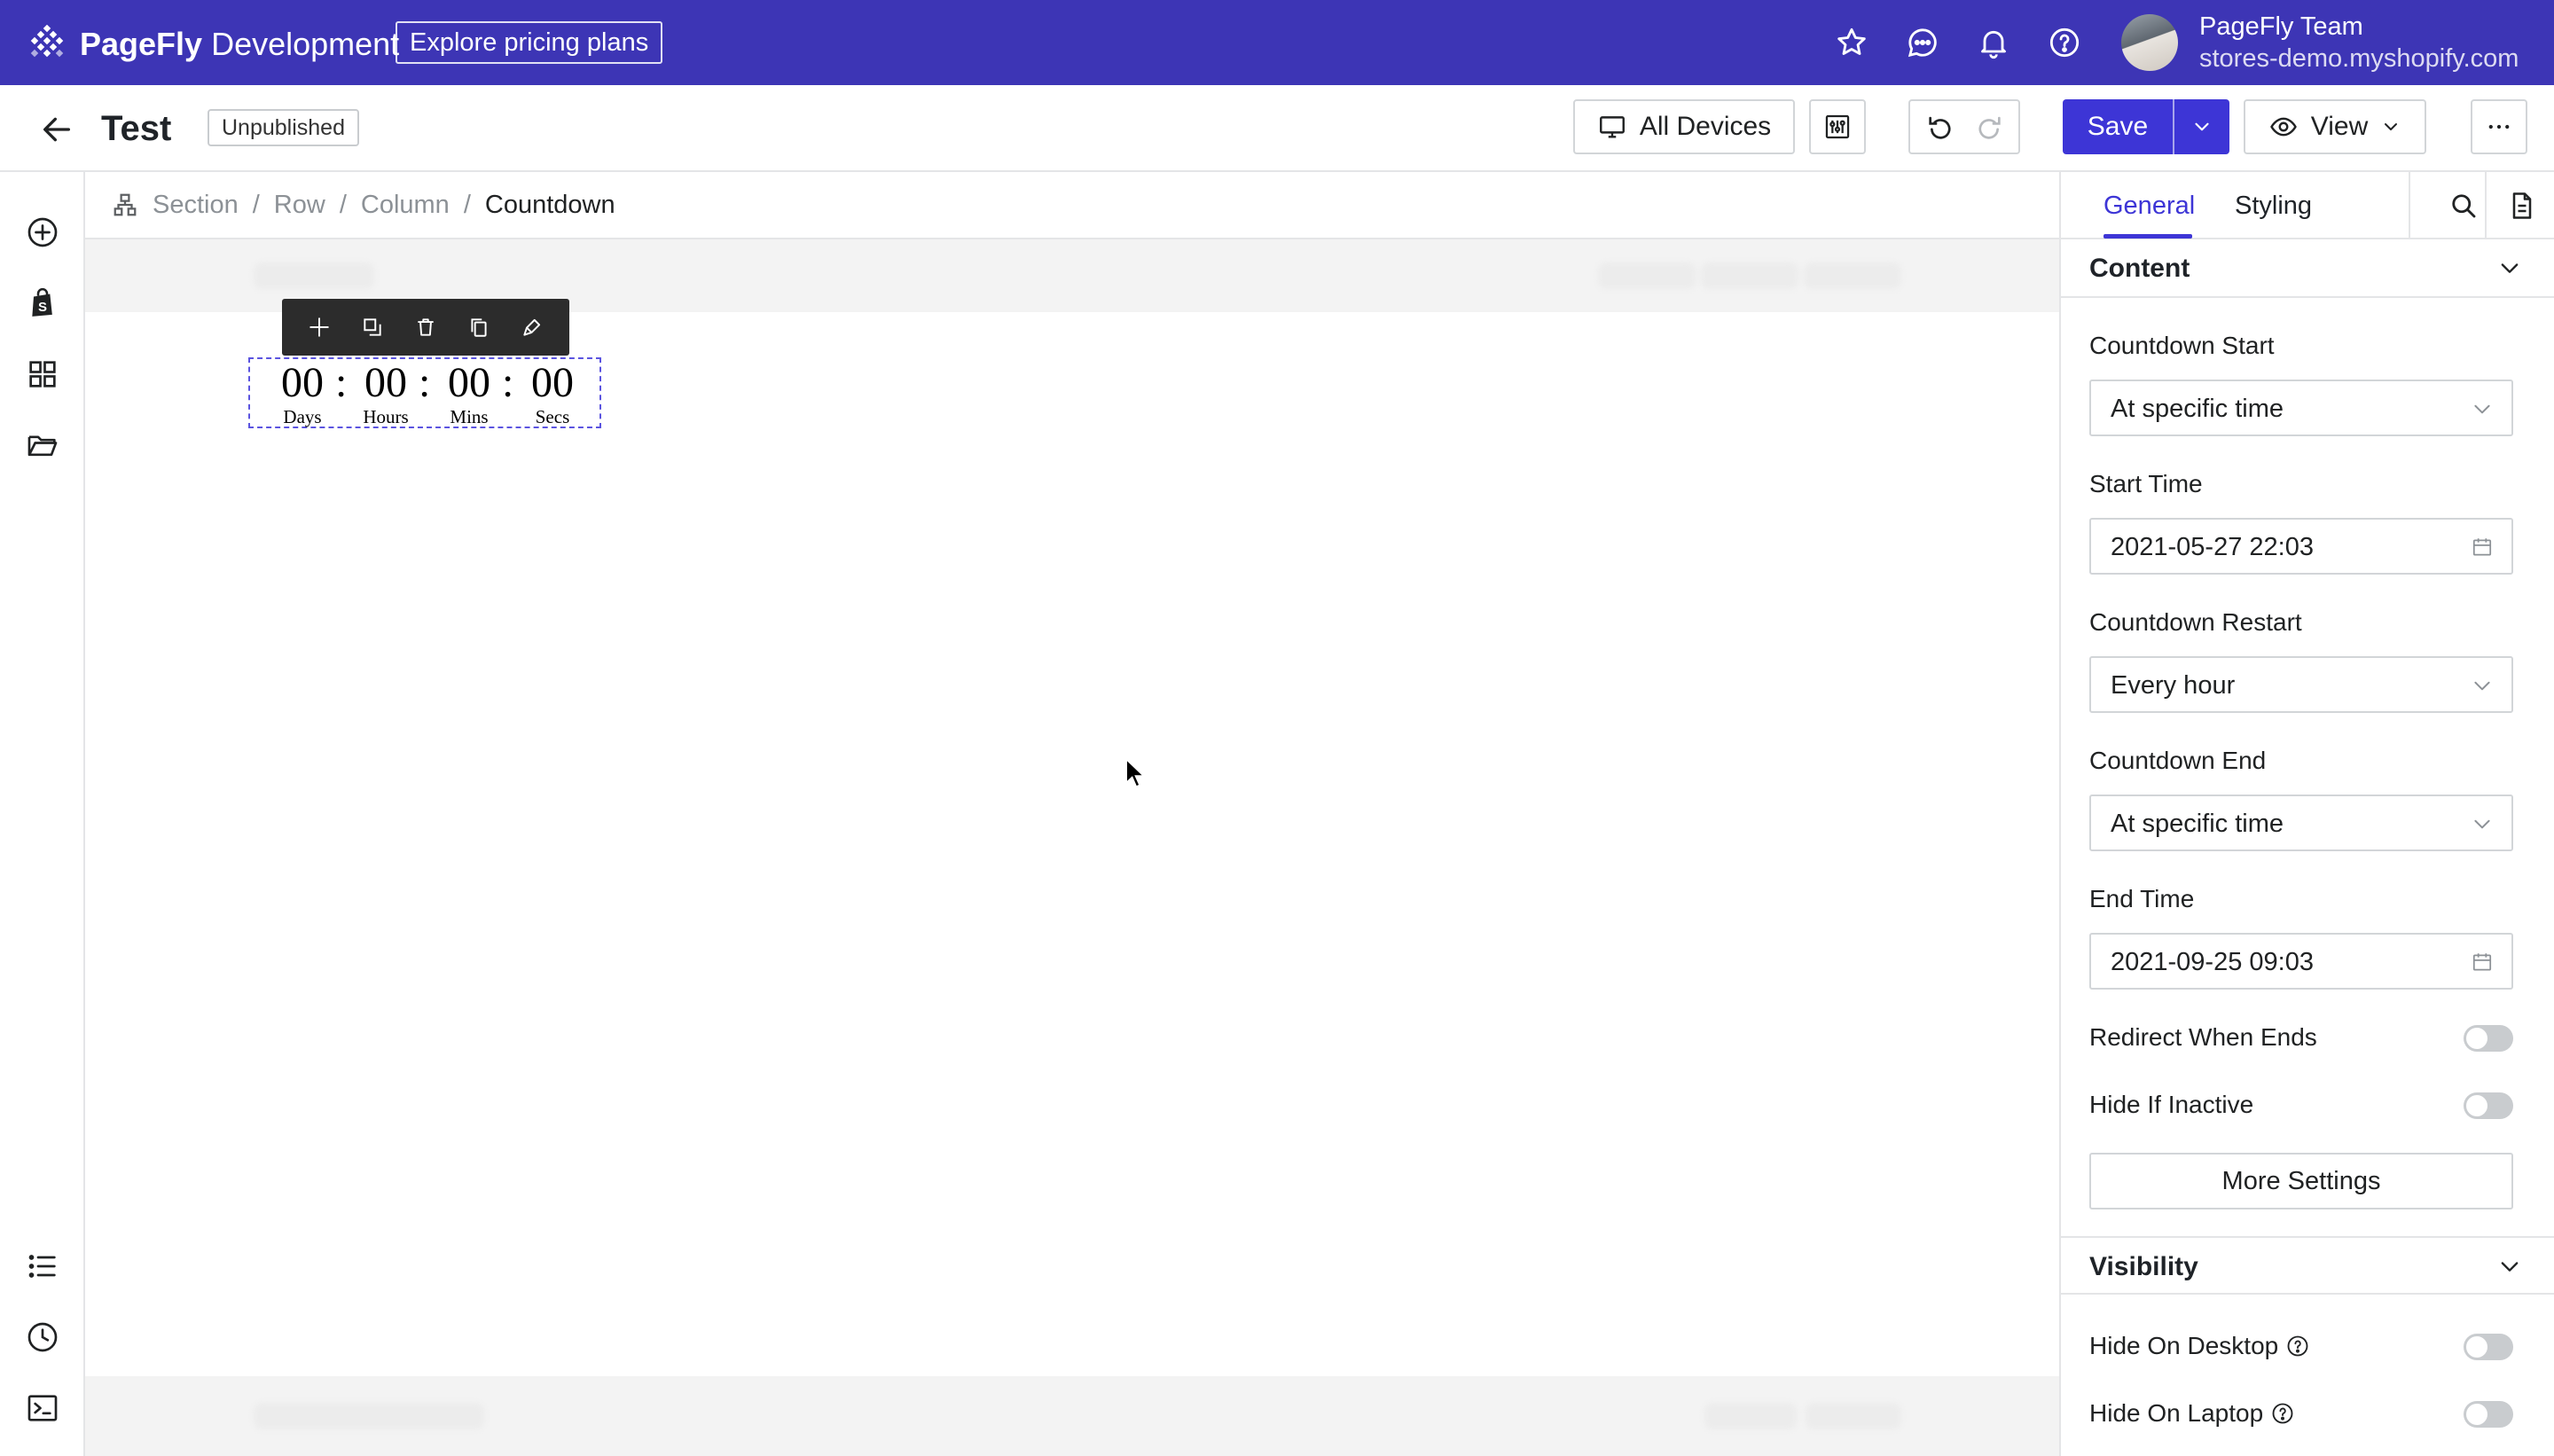  Describe the element at coordinates (2212, 547) in the screenshot. I see `start-time-value: 2021-05-27 22:03` at that location.